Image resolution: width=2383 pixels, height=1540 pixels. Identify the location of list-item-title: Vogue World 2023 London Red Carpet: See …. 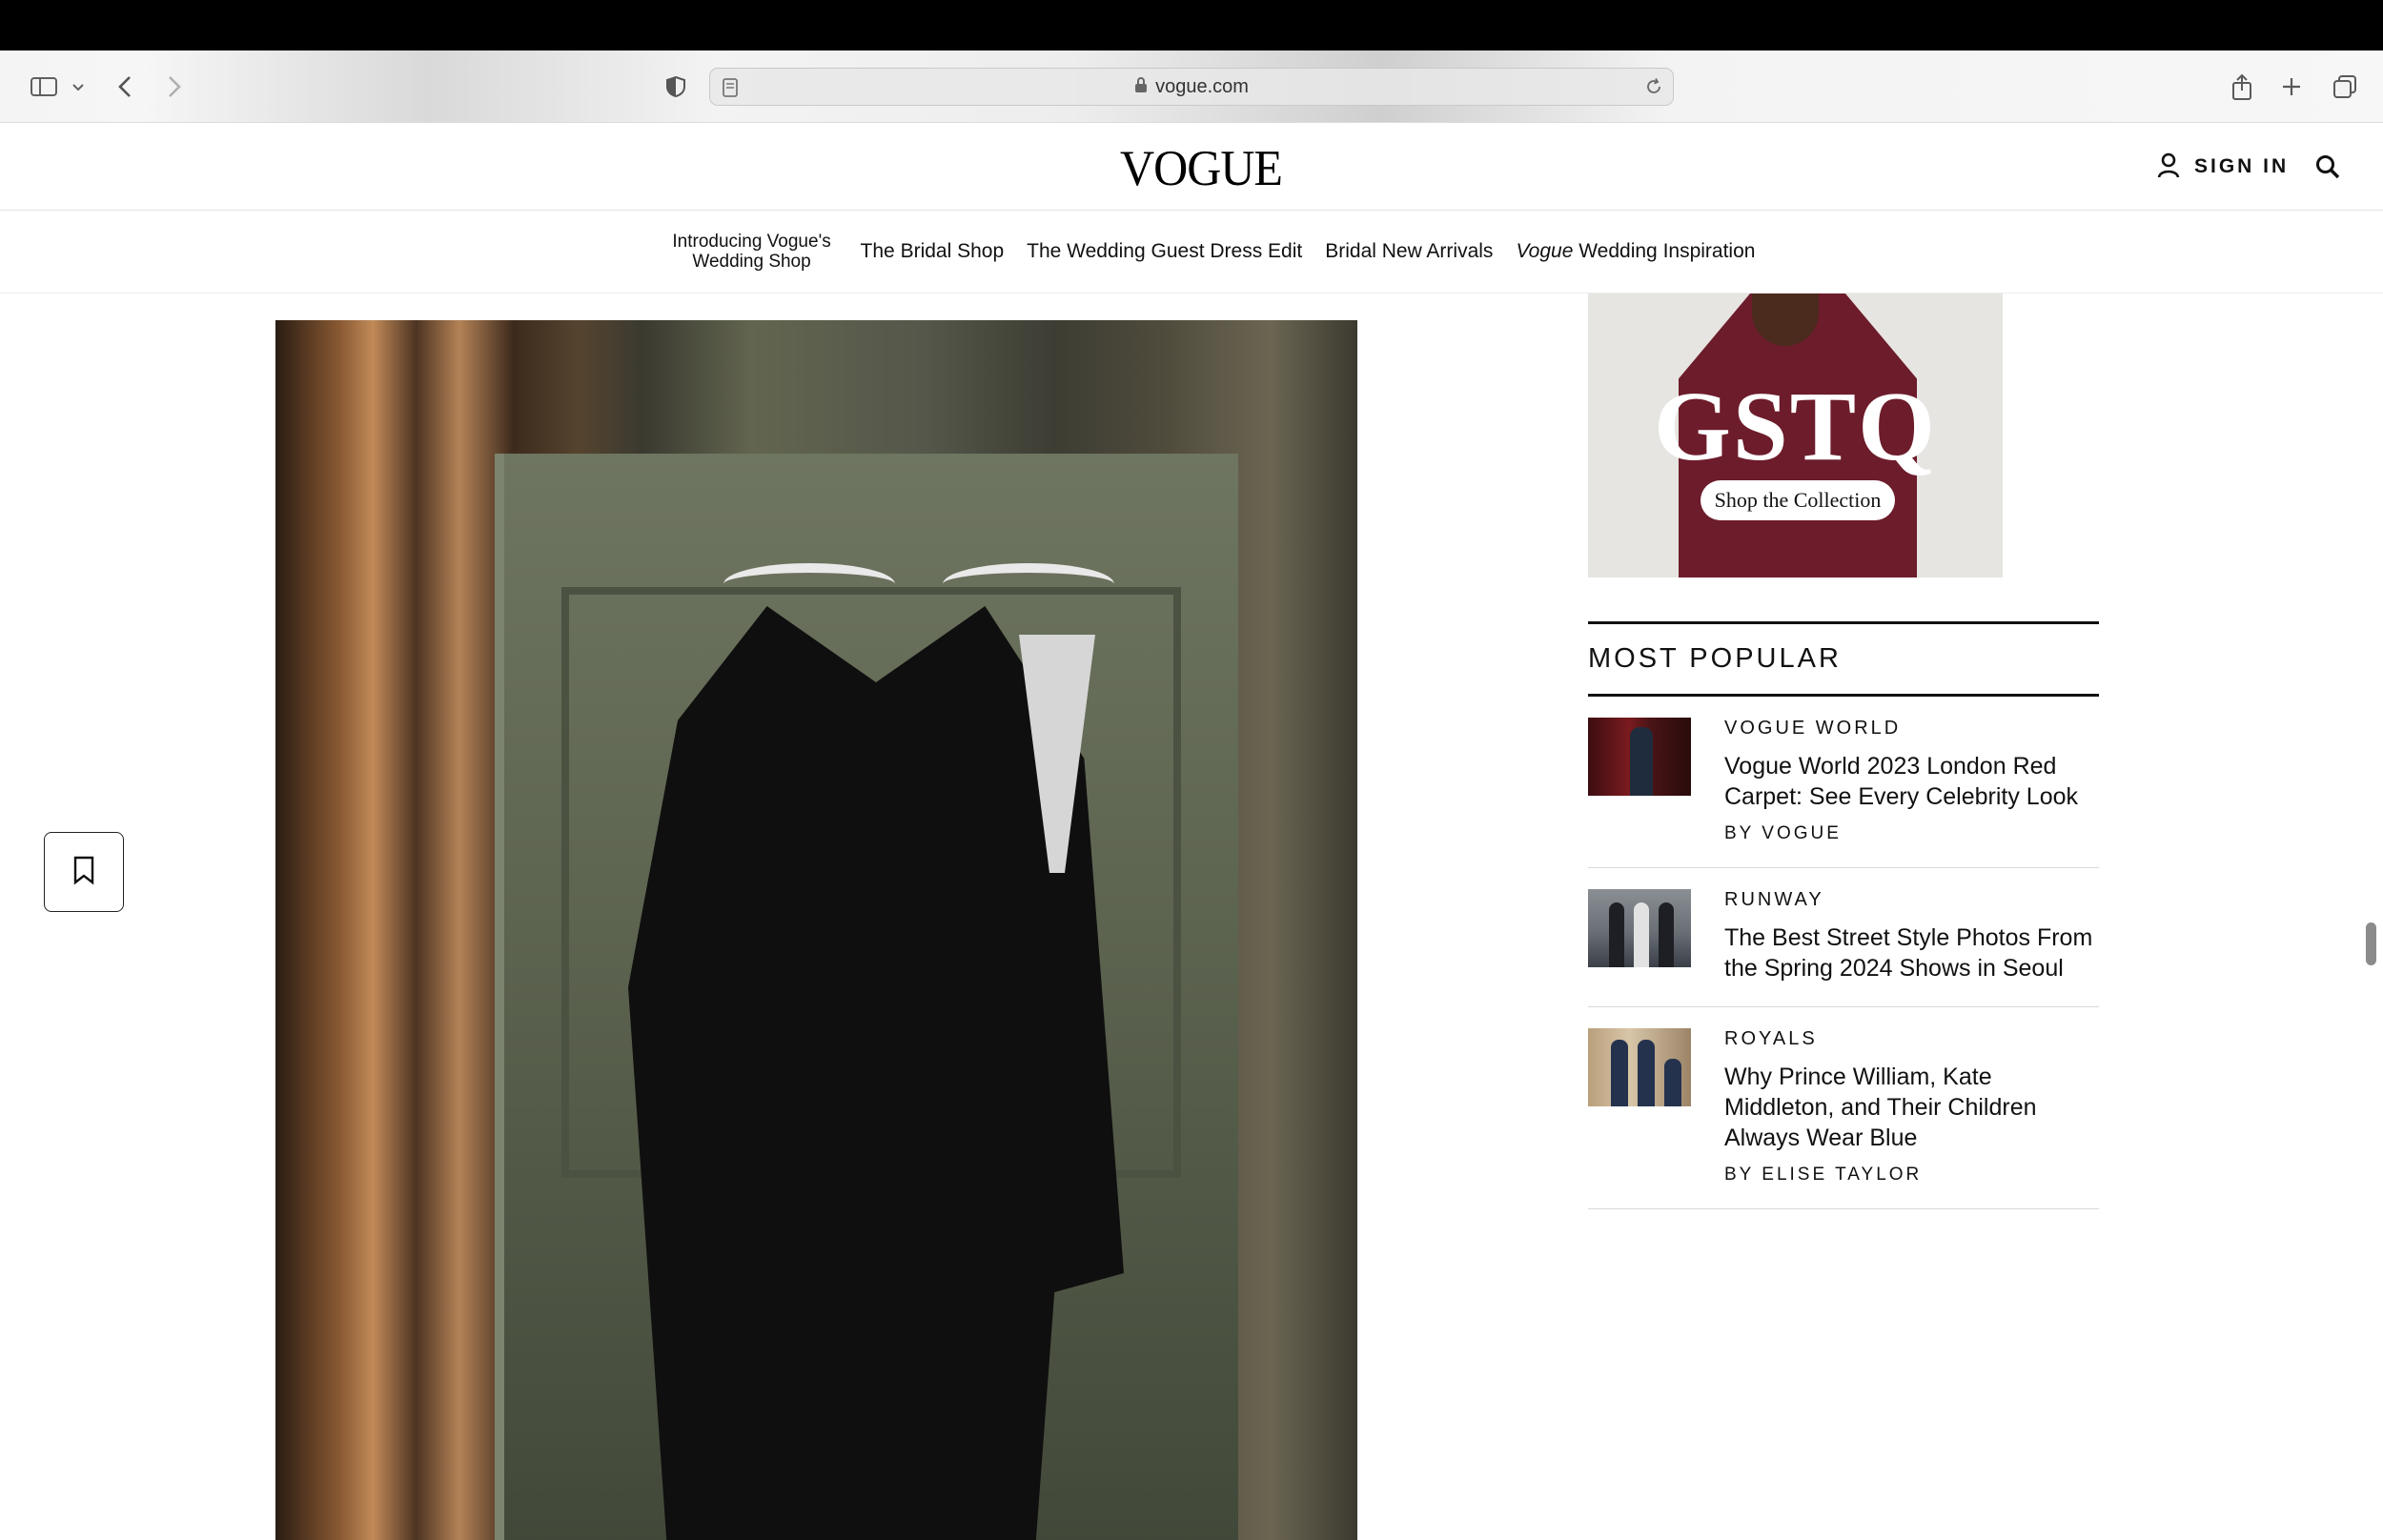
(1912, 781).